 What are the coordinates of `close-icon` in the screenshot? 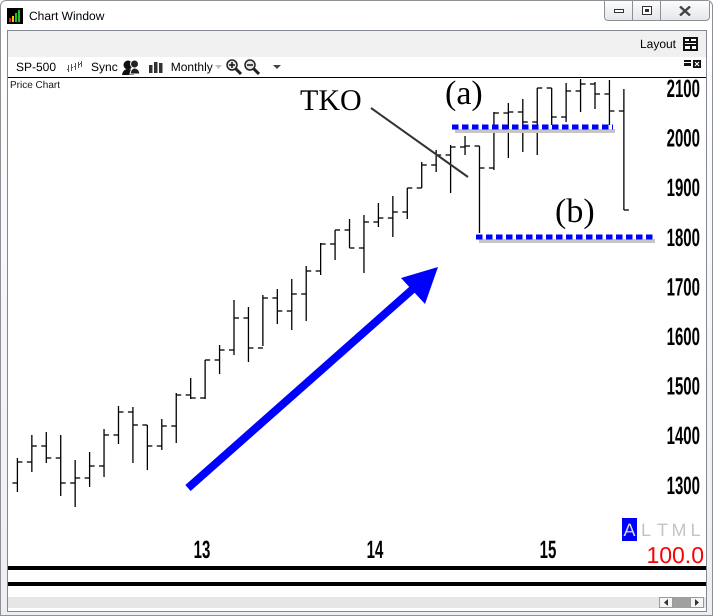 It's located at (685, 11).